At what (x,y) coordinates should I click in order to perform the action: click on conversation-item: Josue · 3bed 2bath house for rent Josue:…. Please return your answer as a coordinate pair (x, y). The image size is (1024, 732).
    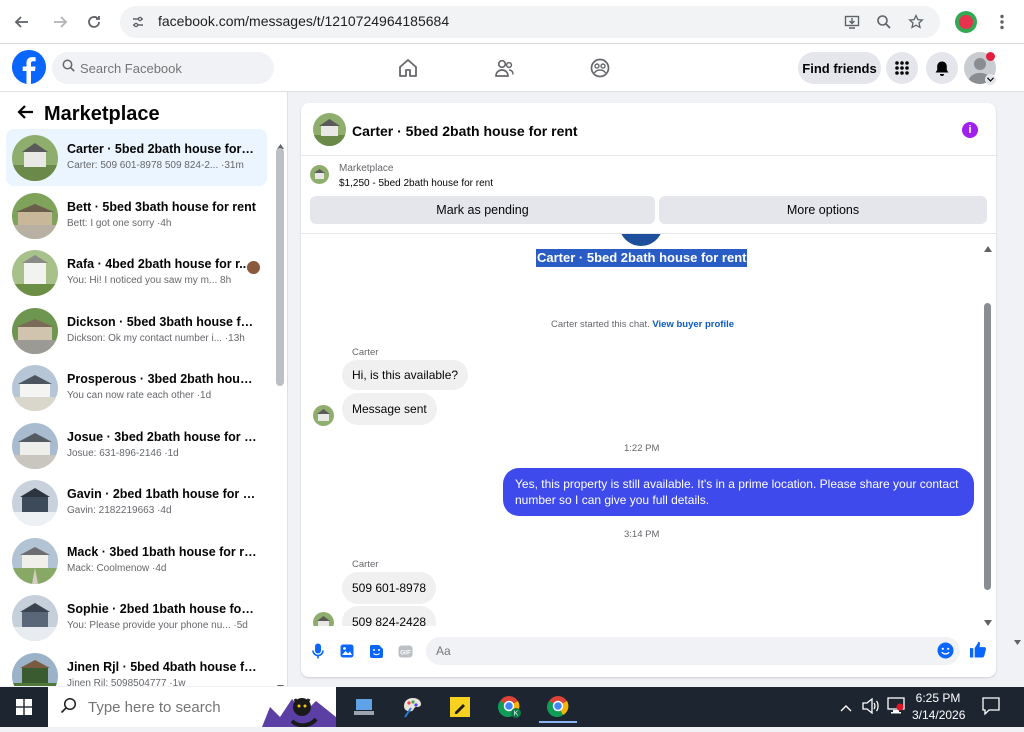
    Looking at the image, I should click on (136, 445).